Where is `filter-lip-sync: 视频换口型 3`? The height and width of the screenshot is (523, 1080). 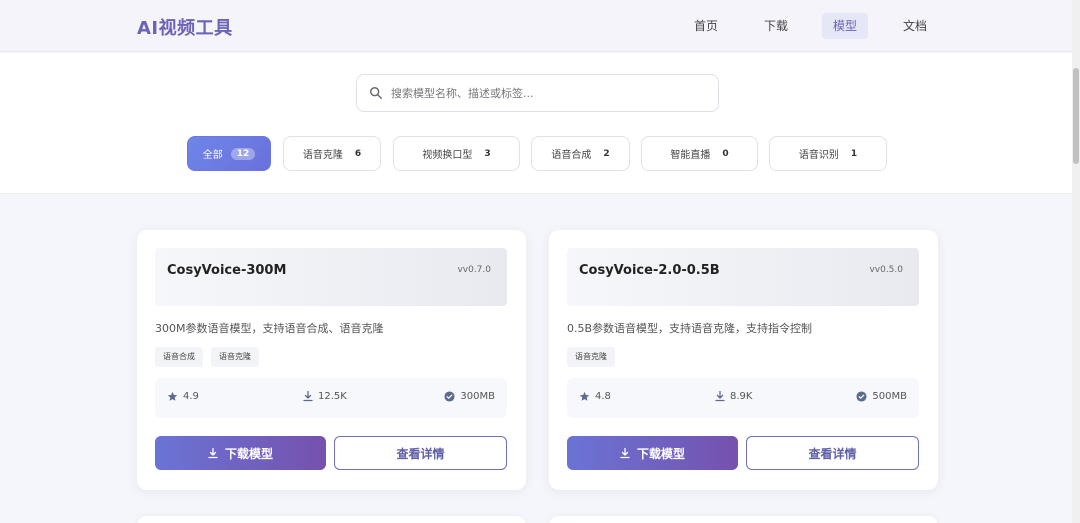
filter-lip-sync: 视频换口型 3 is located at coordinates (456, 153).